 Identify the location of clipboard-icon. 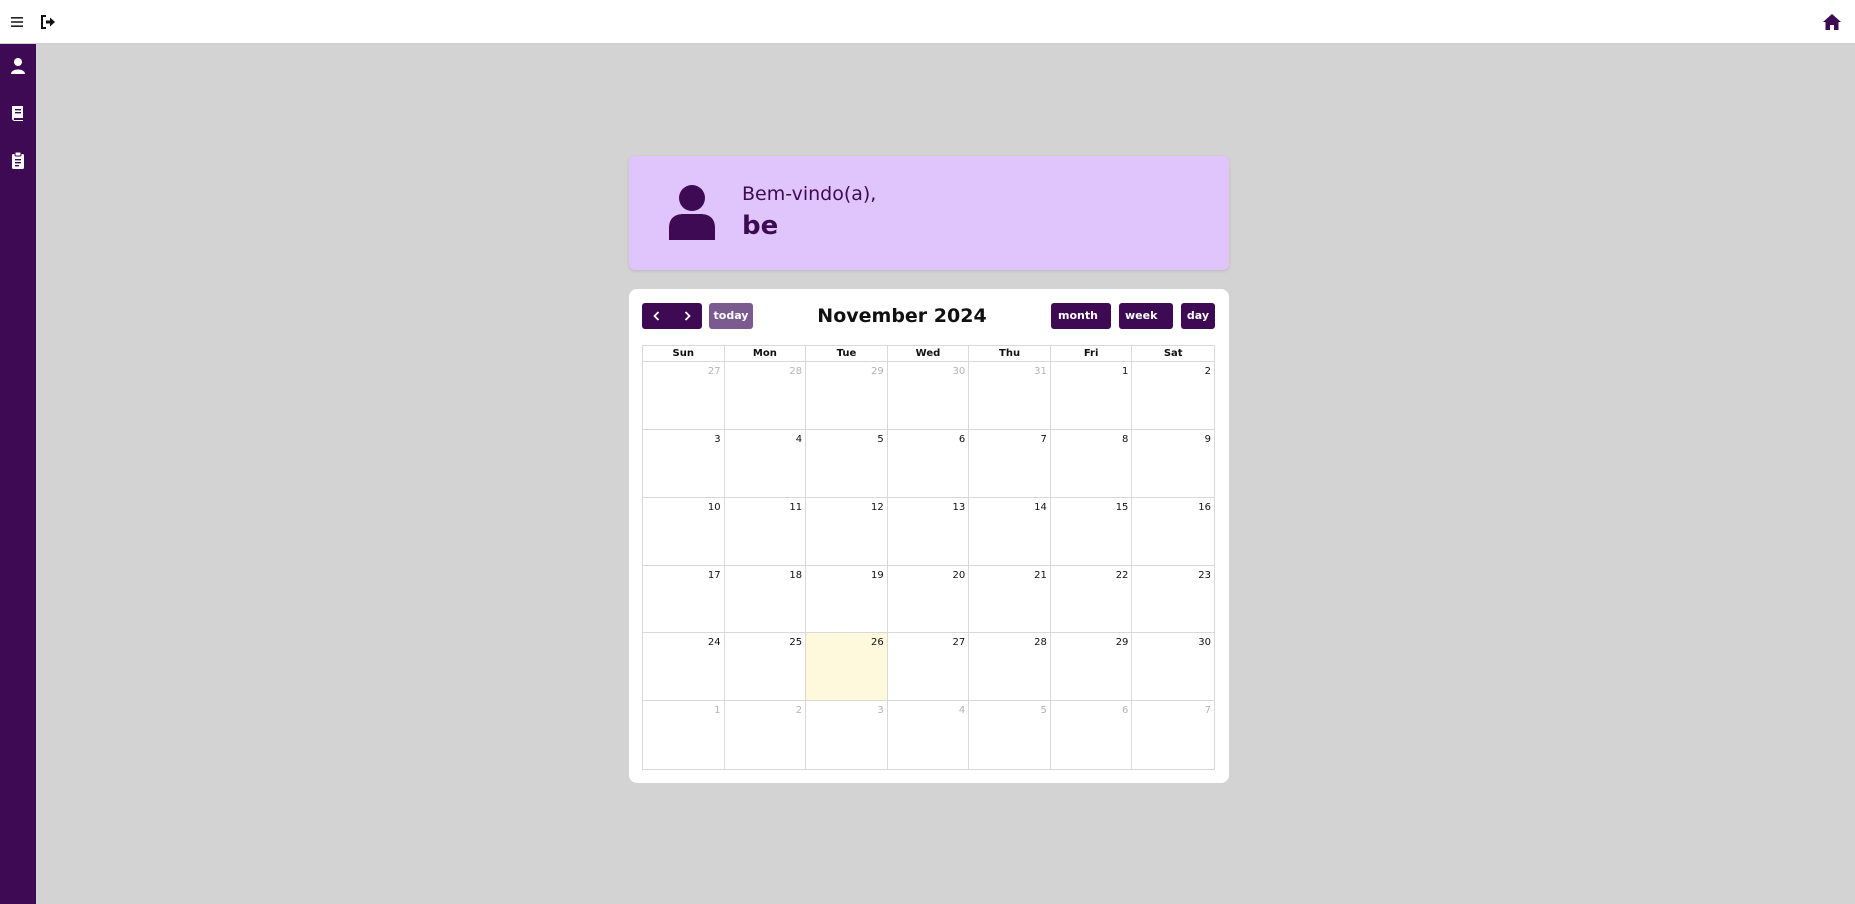
(18, 160).